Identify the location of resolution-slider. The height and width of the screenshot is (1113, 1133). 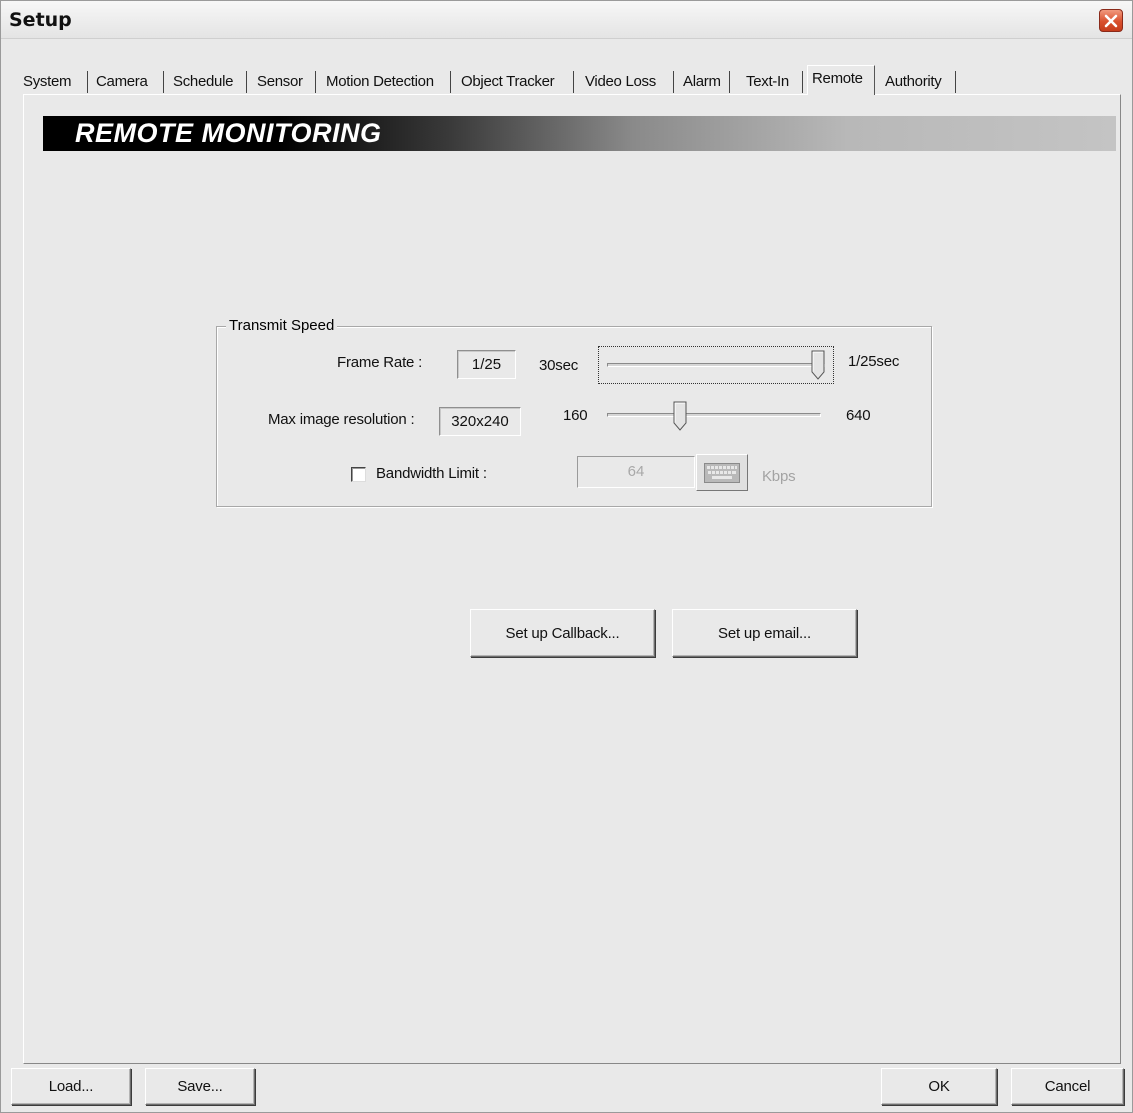
(714, 416).